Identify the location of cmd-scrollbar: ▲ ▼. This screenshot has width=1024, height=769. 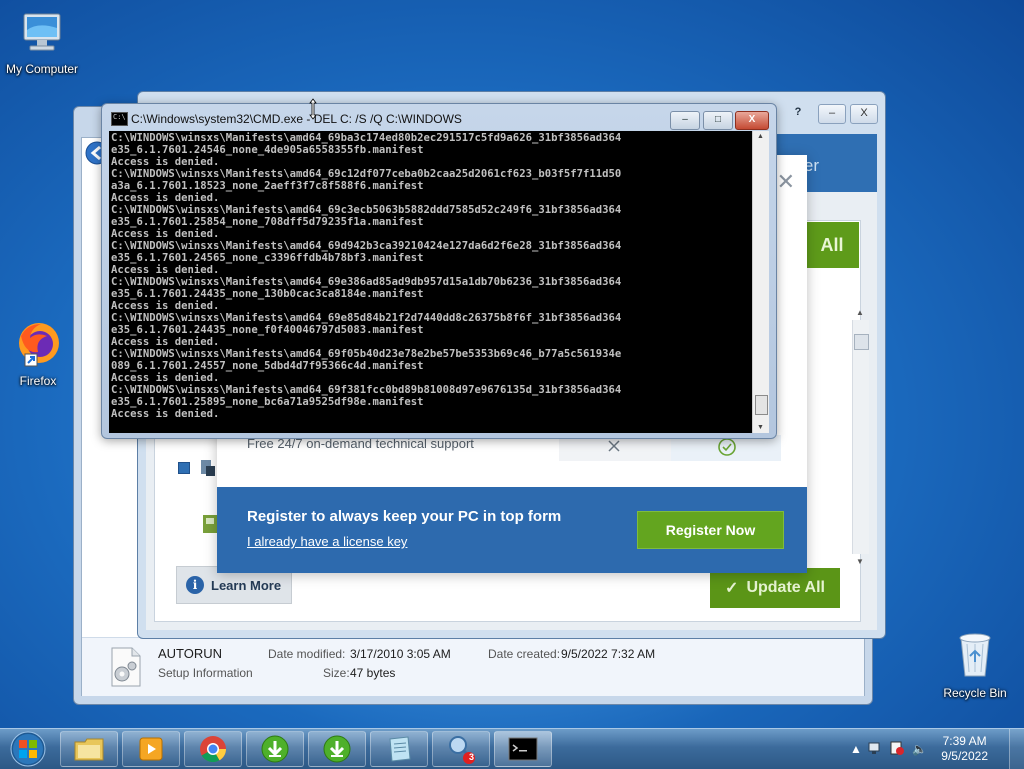
(760, 282).